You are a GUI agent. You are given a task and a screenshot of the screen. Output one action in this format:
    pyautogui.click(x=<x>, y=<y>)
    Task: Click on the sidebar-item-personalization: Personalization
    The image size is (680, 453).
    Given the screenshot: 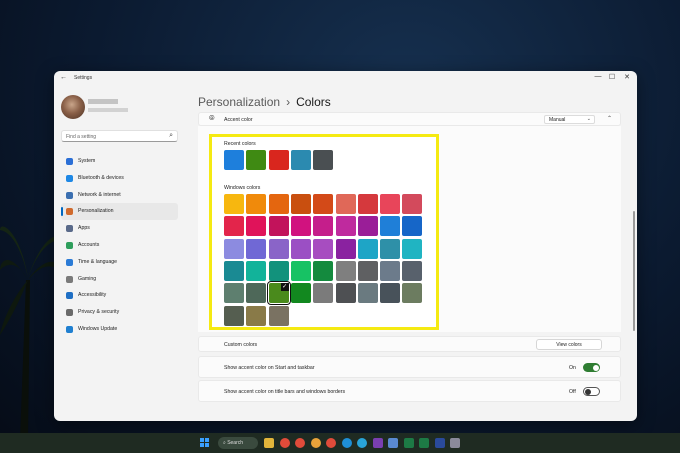 What is the action you would take?
    pyautogui.click(x=119, y=212)
    